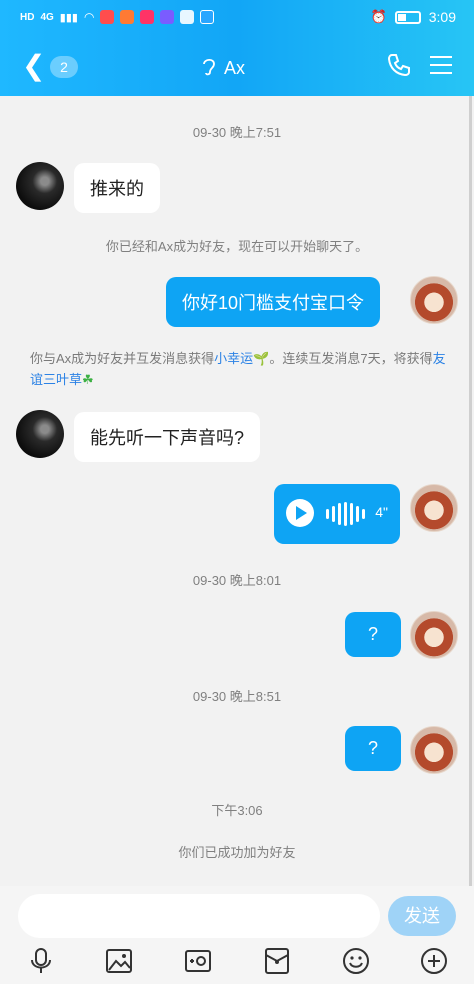 The image size is (474, 984). I want to click on wifi-icon: ◠, so click(89, 17).